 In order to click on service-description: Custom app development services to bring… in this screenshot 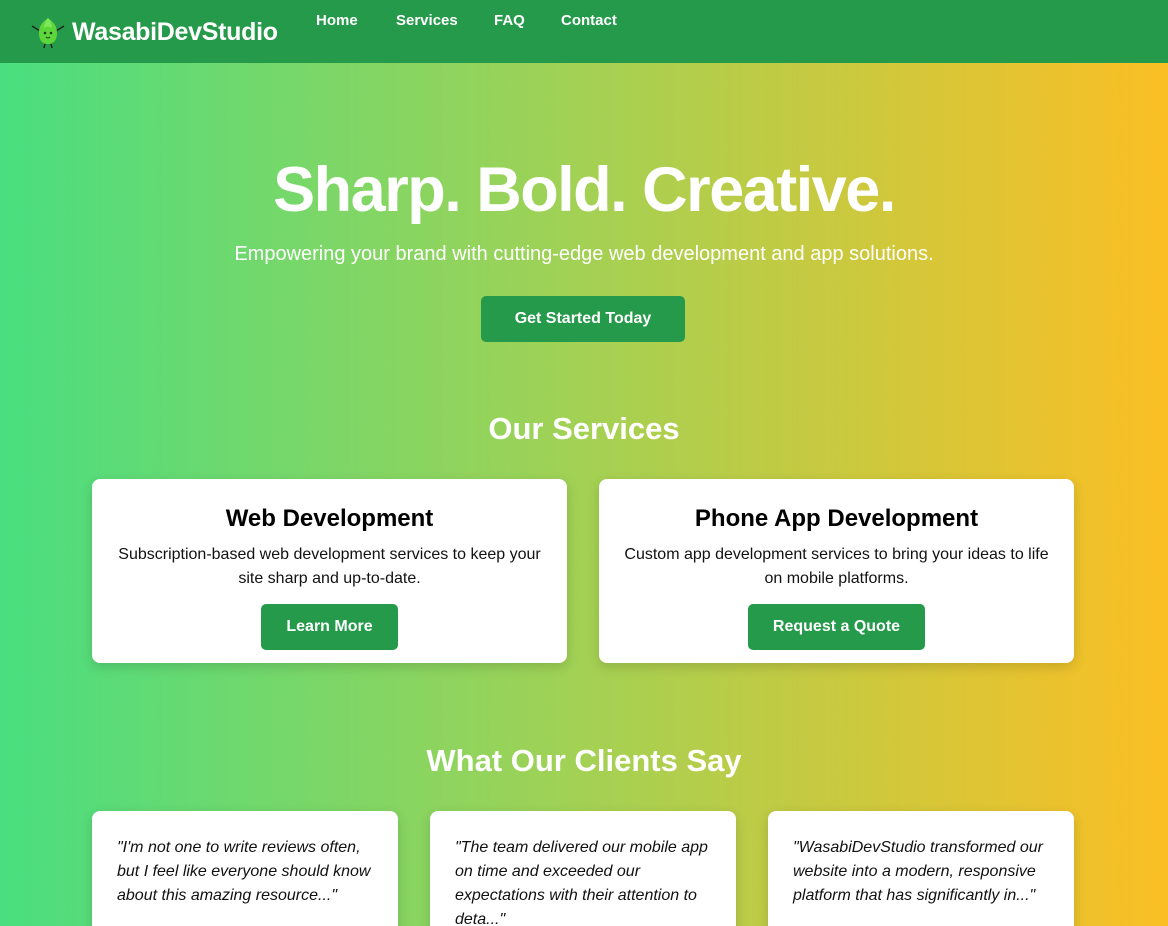, I will do `click(836, 566)`.